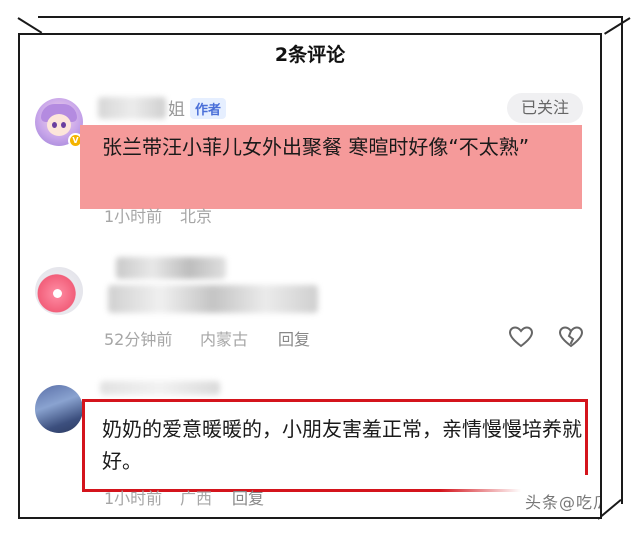 This screenshot has width=640, height=534. Describe the element at coordinates (196, 216) in the screenshot. I see `comment-location: 北京` at that location.